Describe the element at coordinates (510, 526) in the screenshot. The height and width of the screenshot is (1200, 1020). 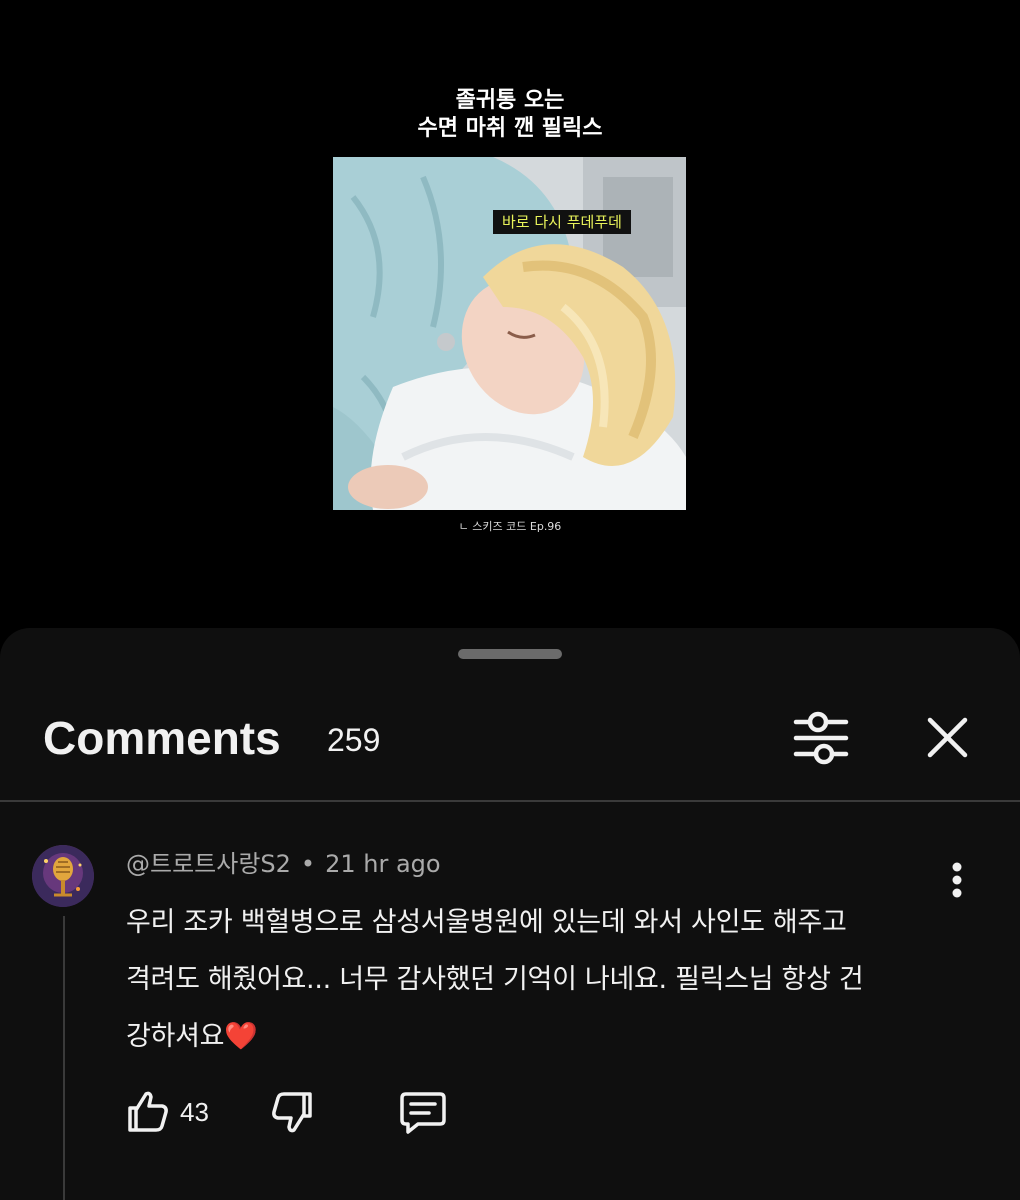
I see `source-credit: ㄴ 스키즈 코드 Ep.96` at that location.